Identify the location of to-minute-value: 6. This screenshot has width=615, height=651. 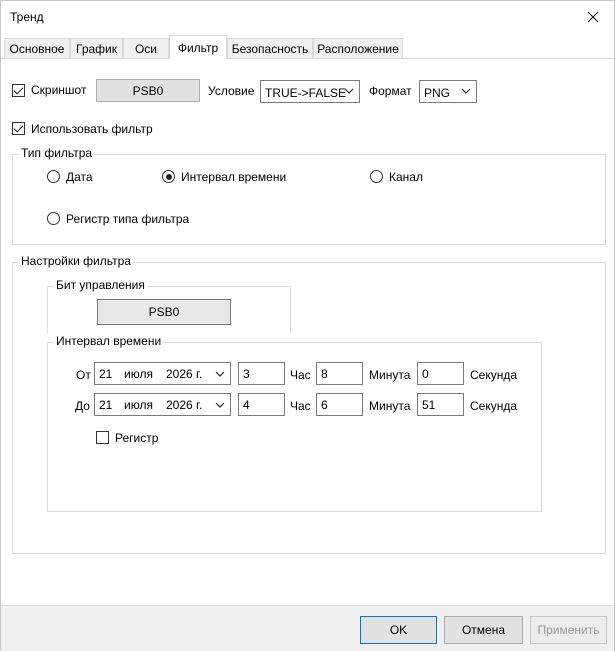
(324, 405).